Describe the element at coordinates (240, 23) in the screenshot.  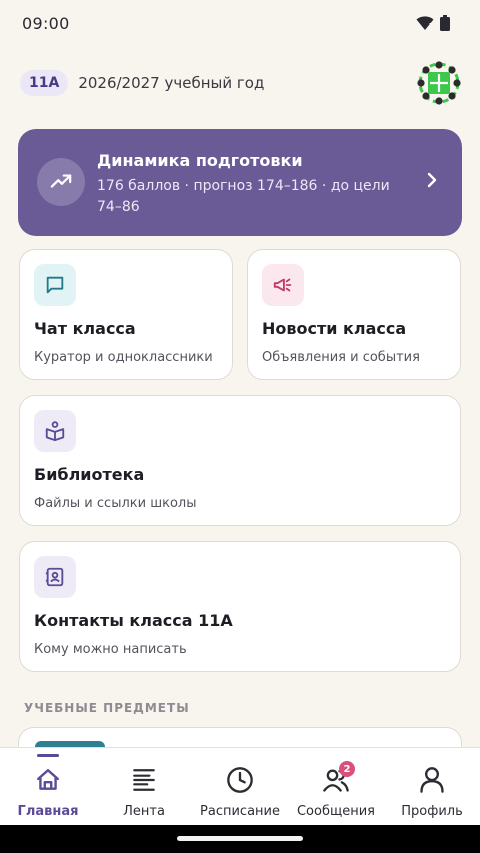
I see `status-bar: 09:00` at that location.